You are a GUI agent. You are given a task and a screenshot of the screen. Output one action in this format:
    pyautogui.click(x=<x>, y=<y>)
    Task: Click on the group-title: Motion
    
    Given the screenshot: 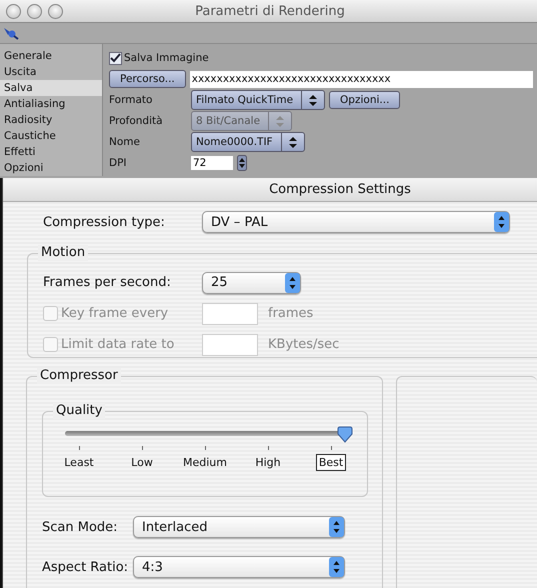 What is the action you would take?
    pyautogui.click(x=63, y=253)
    